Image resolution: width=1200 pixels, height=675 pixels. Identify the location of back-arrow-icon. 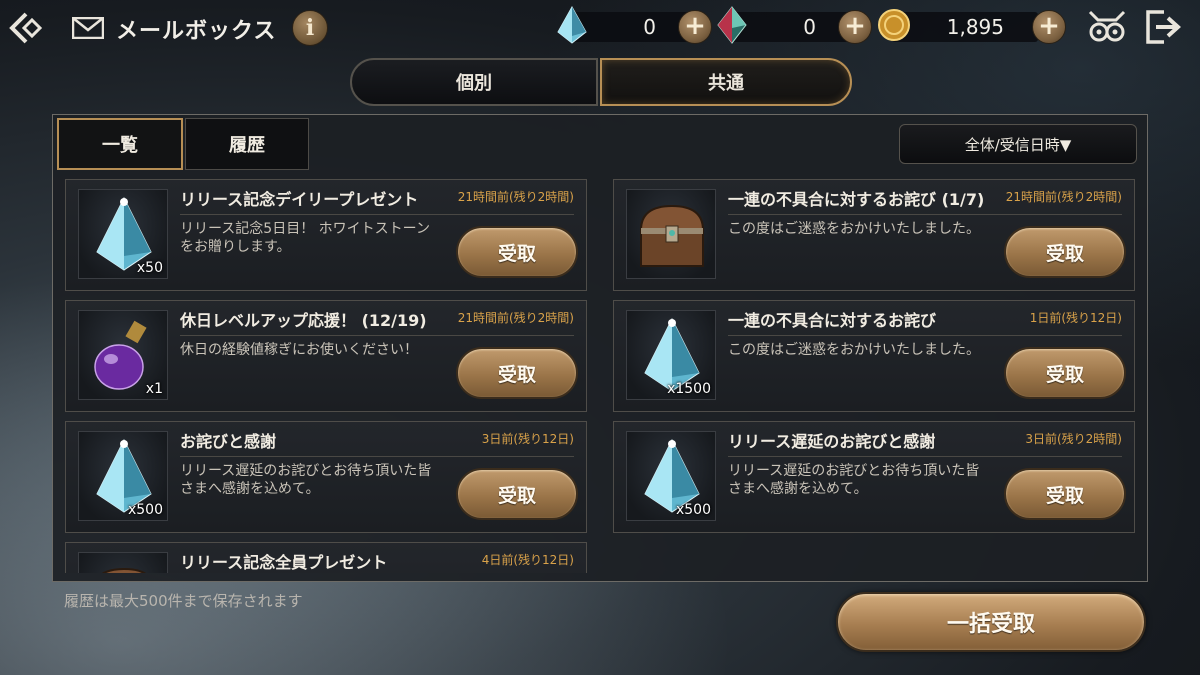
(26, 28).